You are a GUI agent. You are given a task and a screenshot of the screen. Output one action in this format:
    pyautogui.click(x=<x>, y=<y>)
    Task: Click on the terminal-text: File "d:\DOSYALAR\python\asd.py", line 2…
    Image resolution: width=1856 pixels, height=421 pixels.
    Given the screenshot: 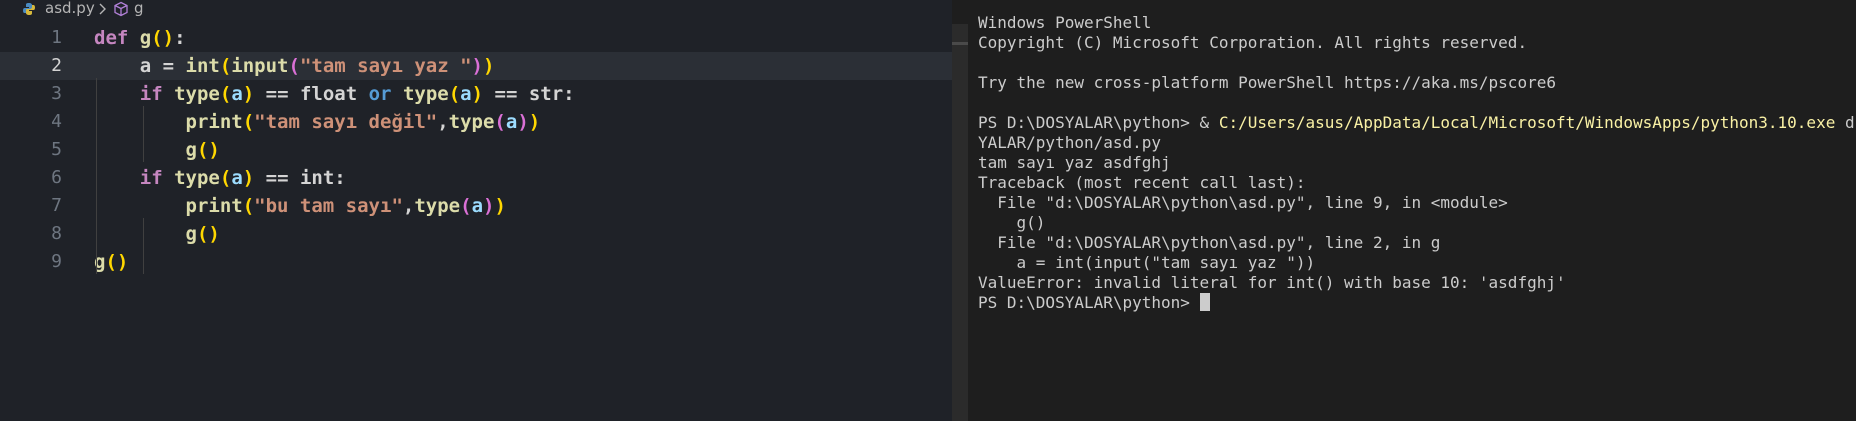 What is the action you would take?
    pyautogui.click(x=1209, y=242)
    